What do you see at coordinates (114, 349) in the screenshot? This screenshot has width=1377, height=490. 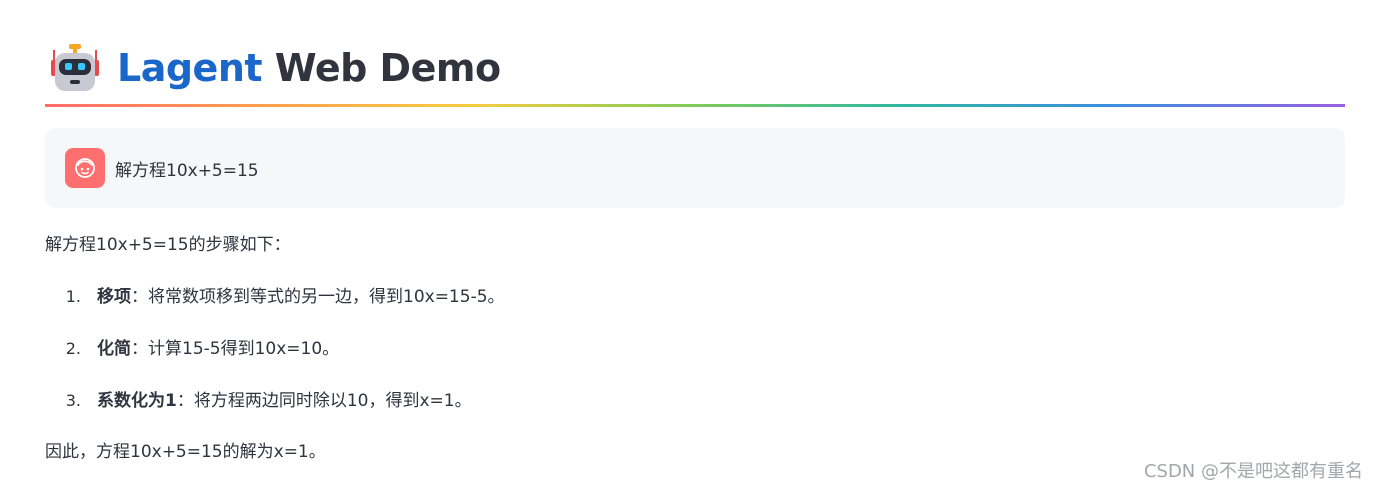 I see `step-title: 化简` at bounding box center [114, 349].